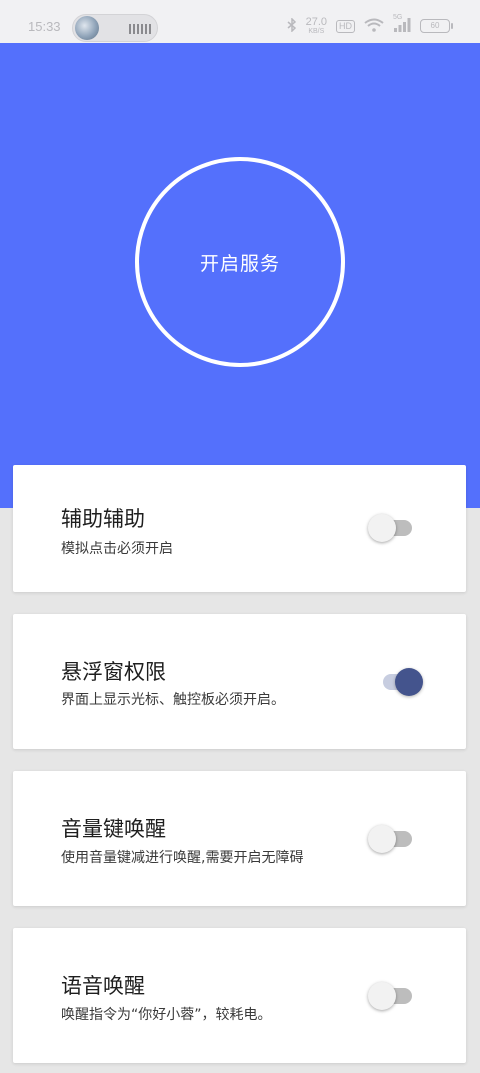  What do you see at coordinates (316, 22) in the screenshot?
I see `network-speed-value: 27.0` at bounding box center [316, 22].